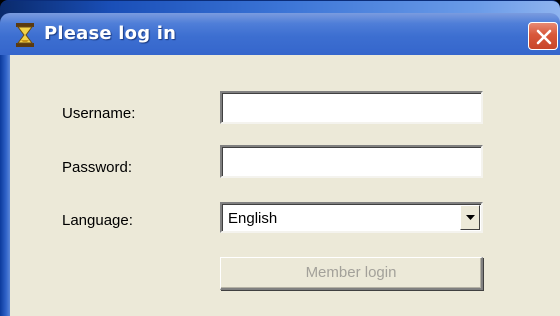 The height and width of the screenshot is (316, 560). I want to click on close-icon, so click(544, 37).